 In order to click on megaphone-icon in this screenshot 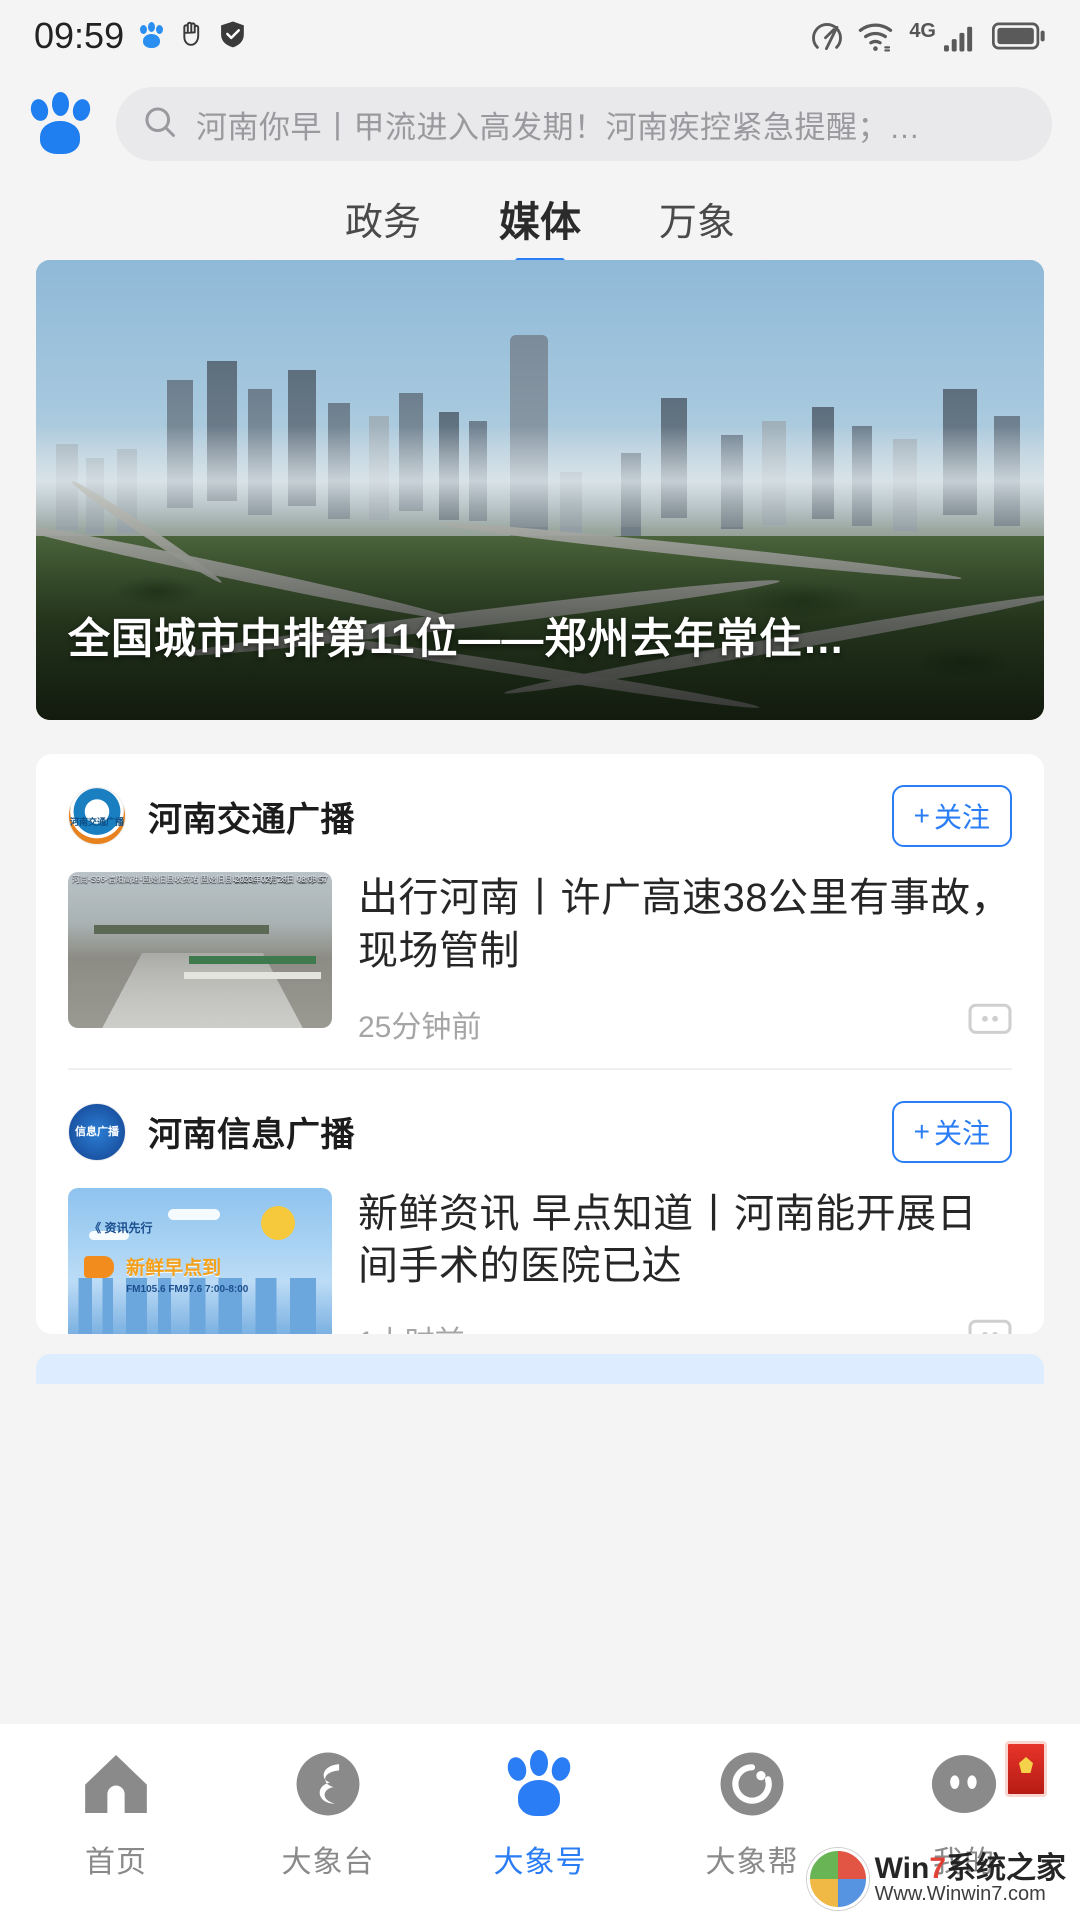, I will do `click(98, 1267)`.